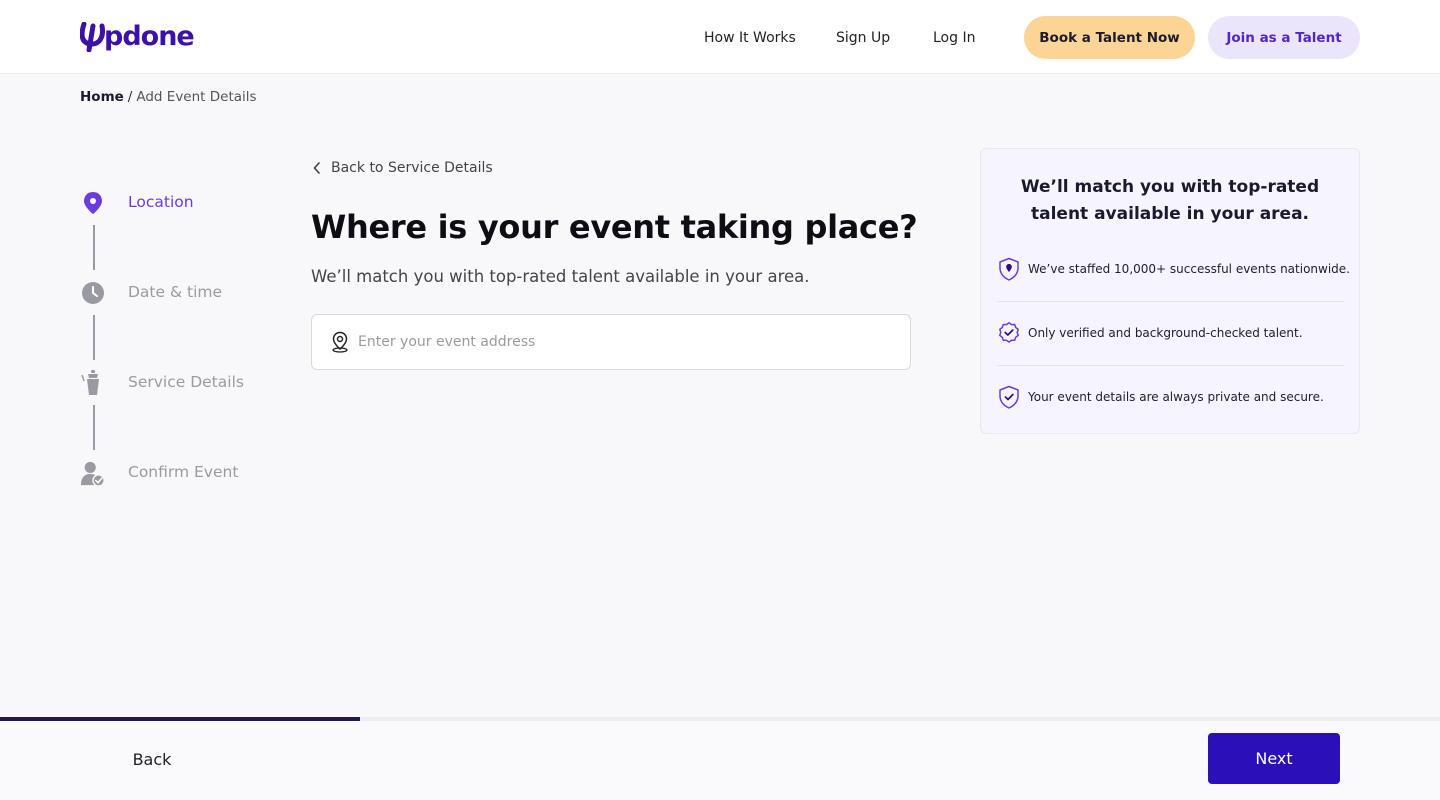  I want to click on back-button: Back, so click(152, 759).